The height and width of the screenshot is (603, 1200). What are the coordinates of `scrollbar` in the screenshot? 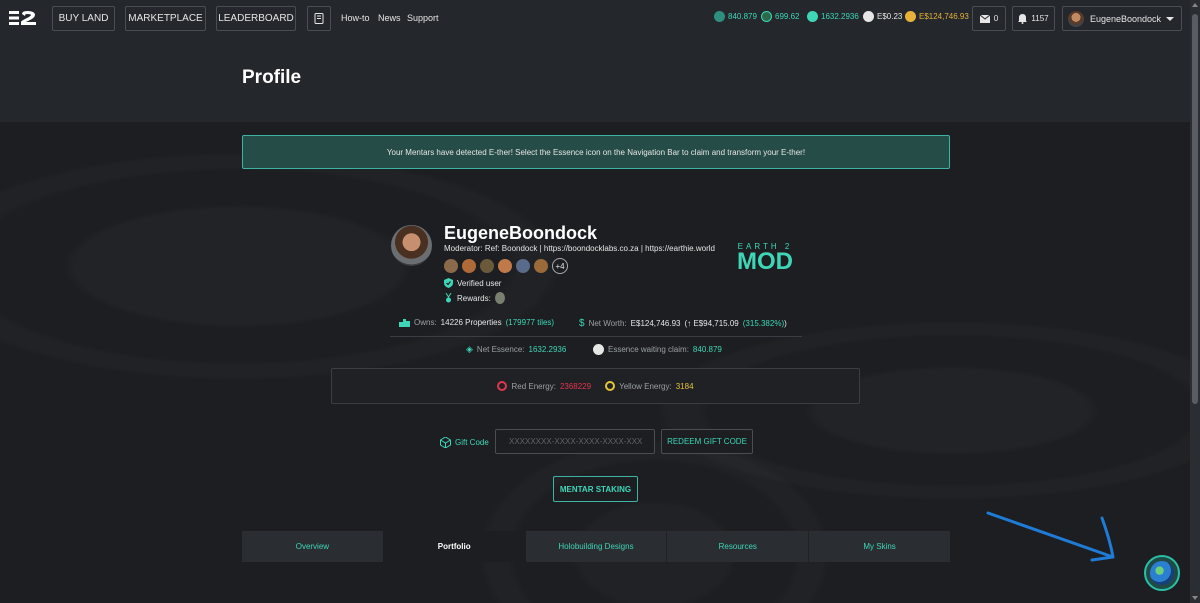 It's located at (1195, 301).